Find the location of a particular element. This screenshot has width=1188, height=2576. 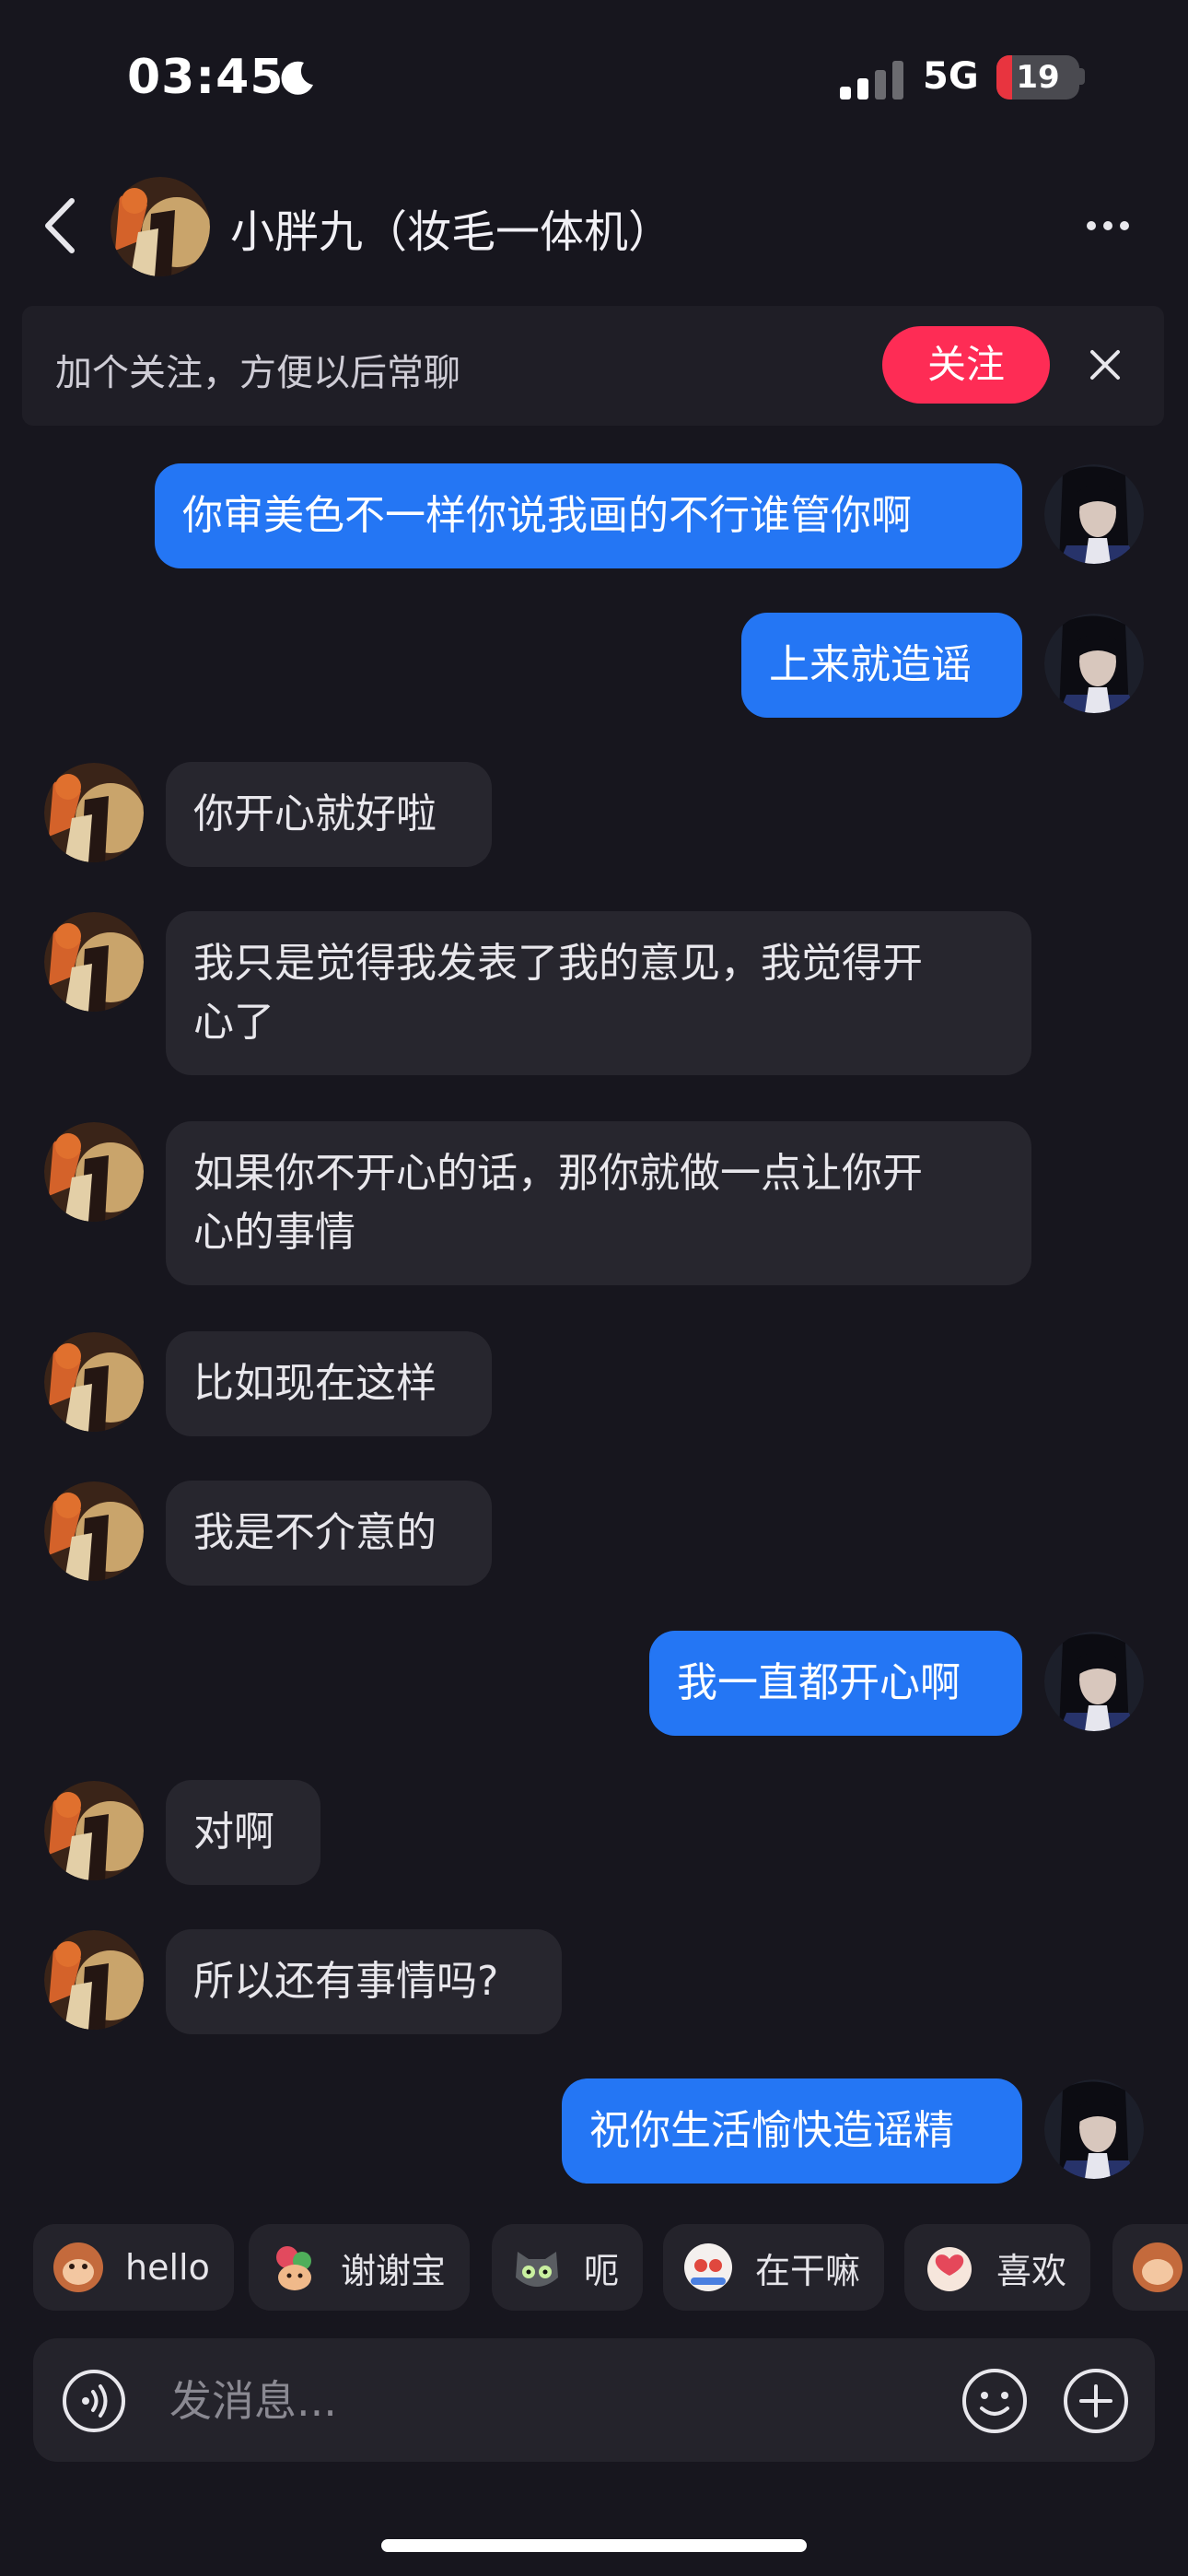

quick-reply-like: 喜欢 is located at coordinates (998, 2267).